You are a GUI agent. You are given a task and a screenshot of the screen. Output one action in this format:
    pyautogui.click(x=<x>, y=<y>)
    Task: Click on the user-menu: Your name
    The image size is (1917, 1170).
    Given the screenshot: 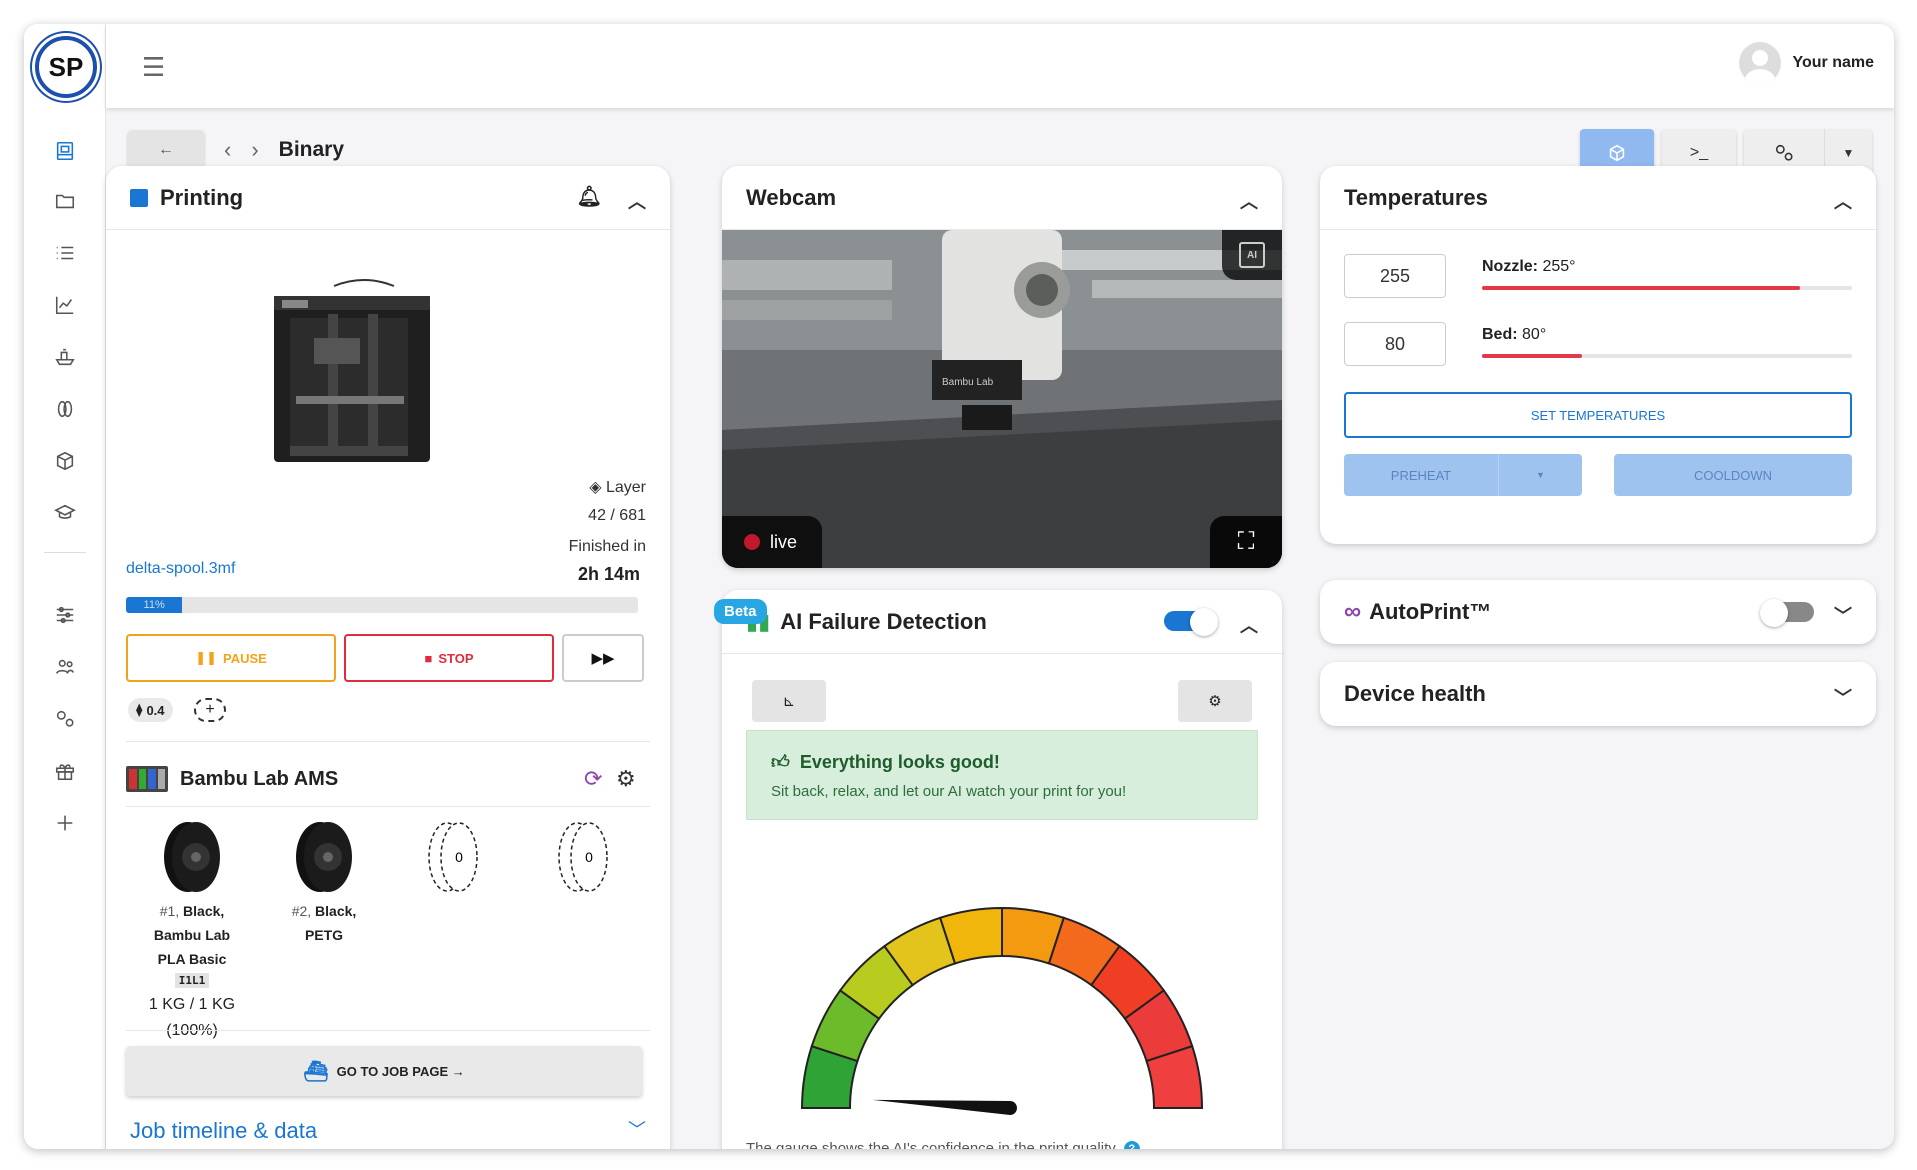 What is the action you would take?
    pyautogui.click(x=1806, y=63)
    